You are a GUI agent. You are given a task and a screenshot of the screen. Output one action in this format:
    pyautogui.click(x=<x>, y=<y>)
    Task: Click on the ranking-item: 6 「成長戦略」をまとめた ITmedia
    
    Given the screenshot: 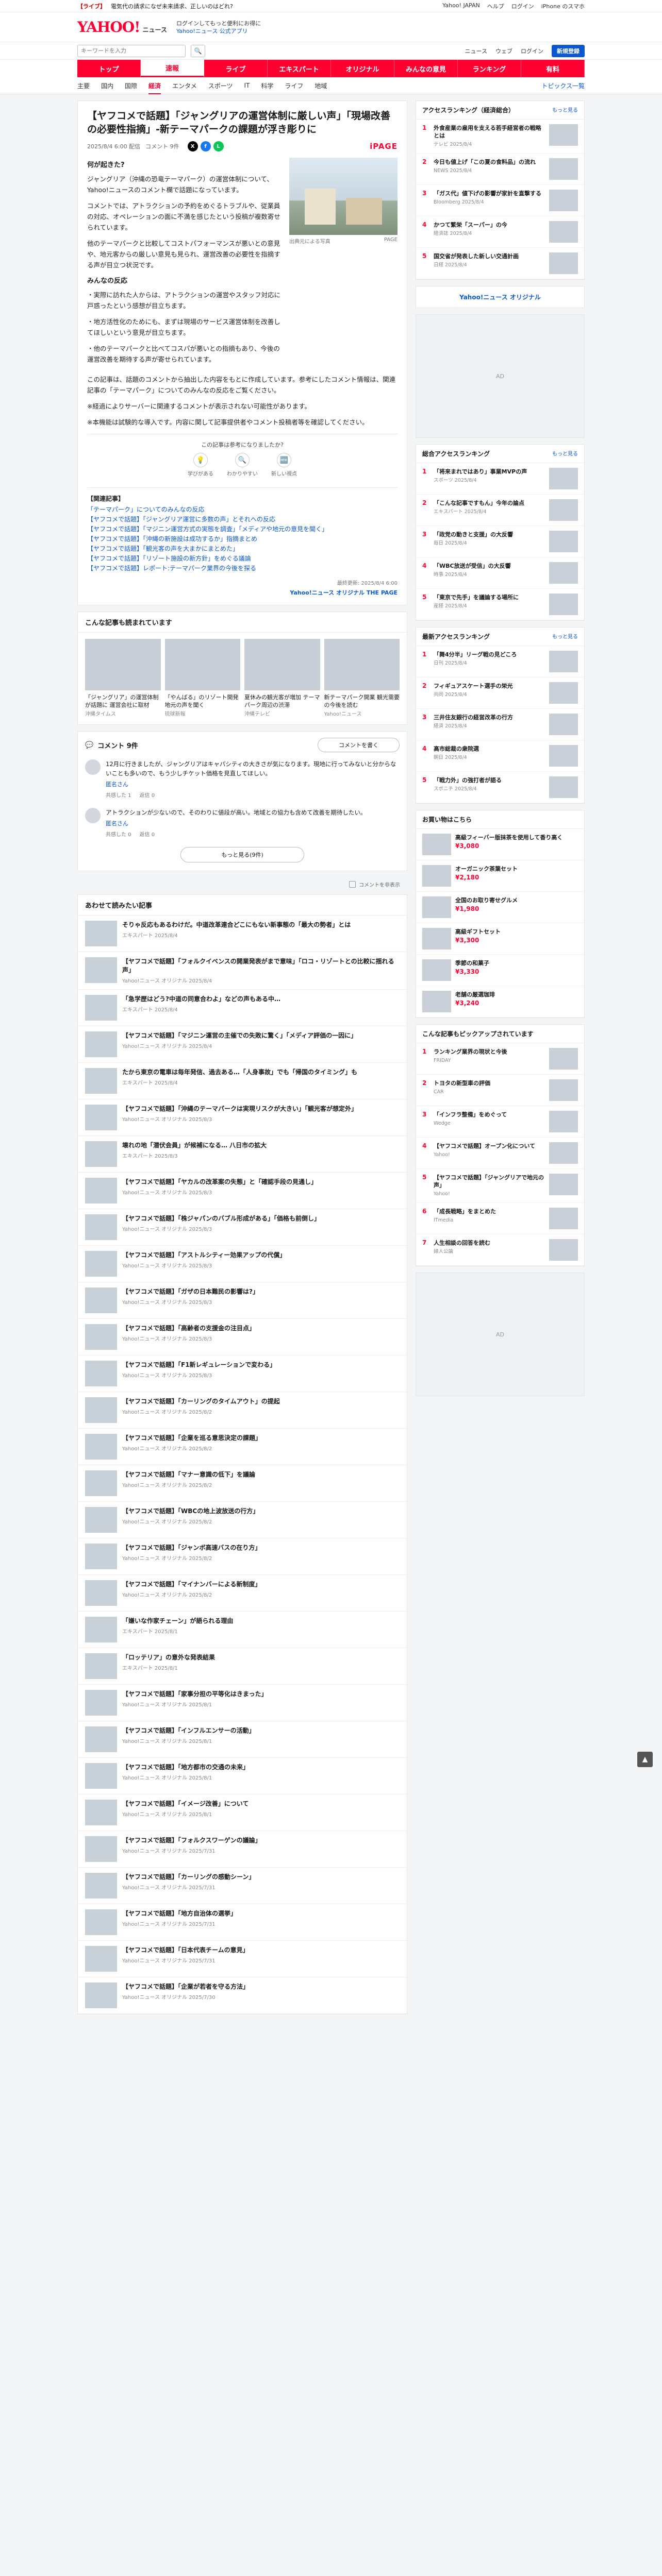 What is the action you would take?
    pyautogui.click(x=500, y=1218)
    